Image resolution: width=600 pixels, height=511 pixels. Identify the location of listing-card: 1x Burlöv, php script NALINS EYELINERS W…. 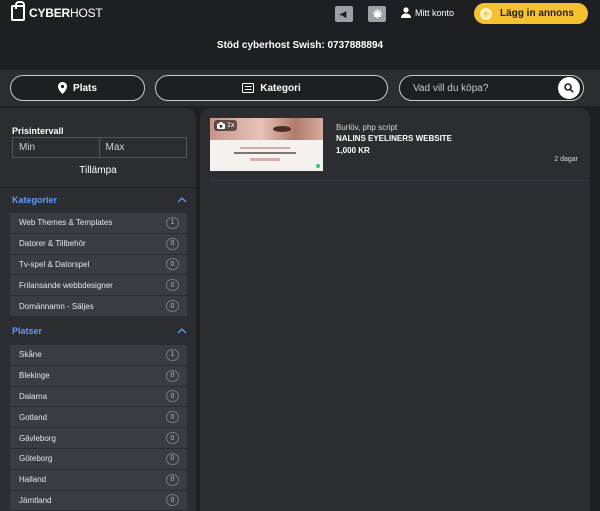
(399, 149).